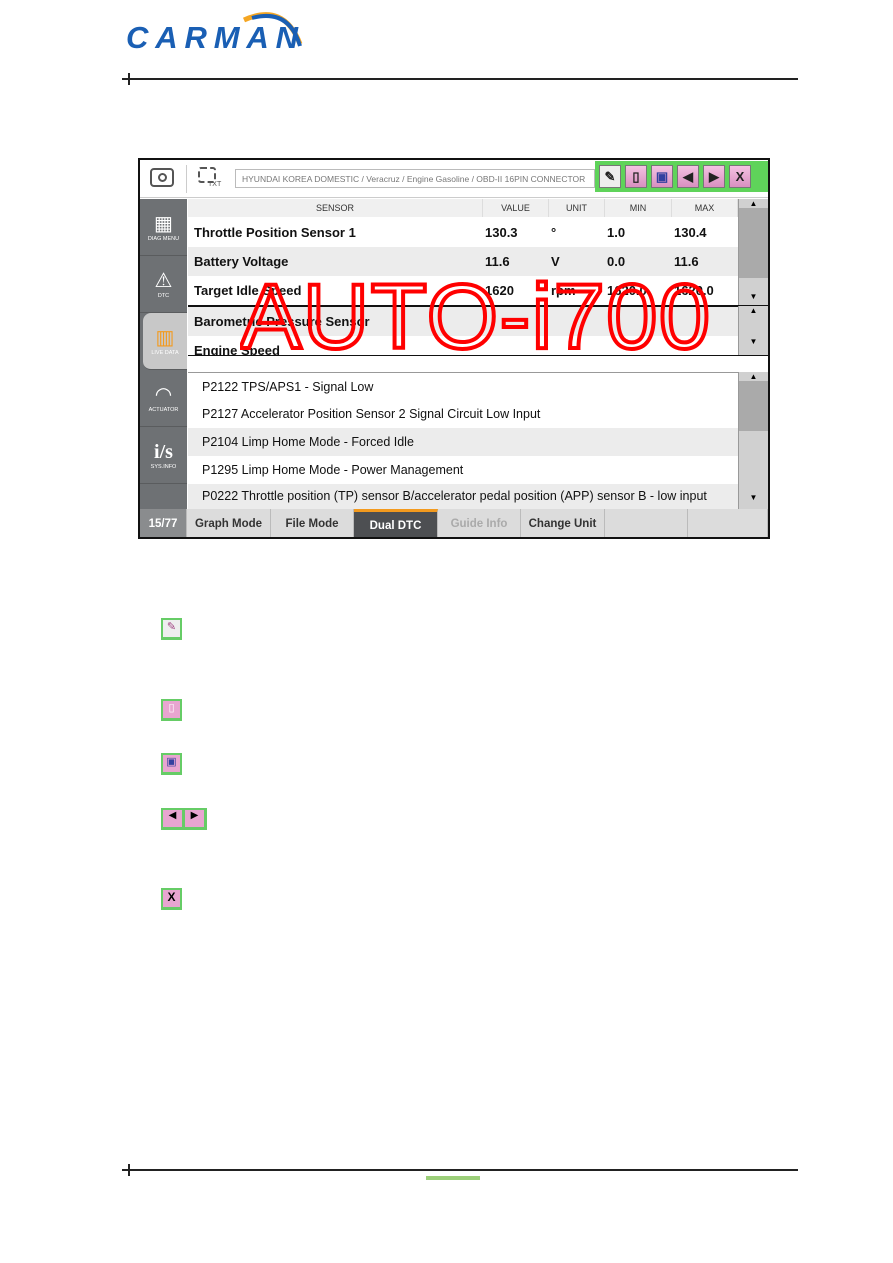 The image size is (893, 1263). I want to click on unit: °, so click(554, 232).